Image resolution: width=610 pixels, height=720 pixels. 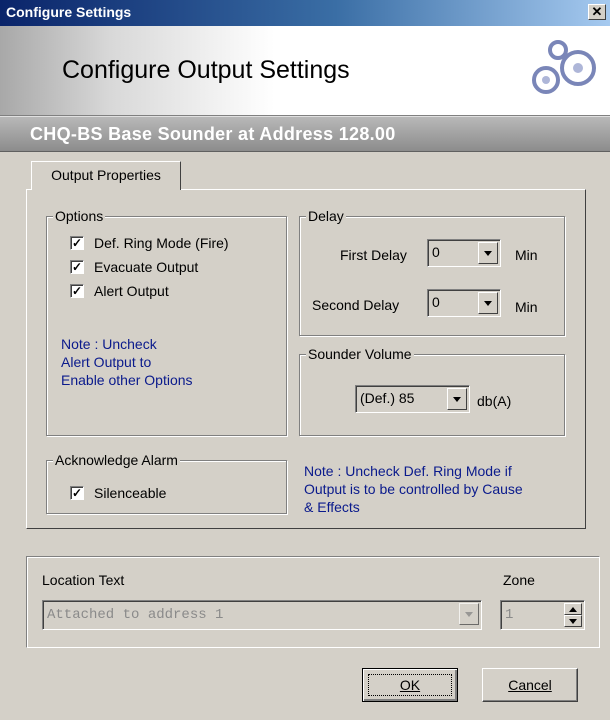 I want to click on close-icon: ✕, so click(x=597, y=11).